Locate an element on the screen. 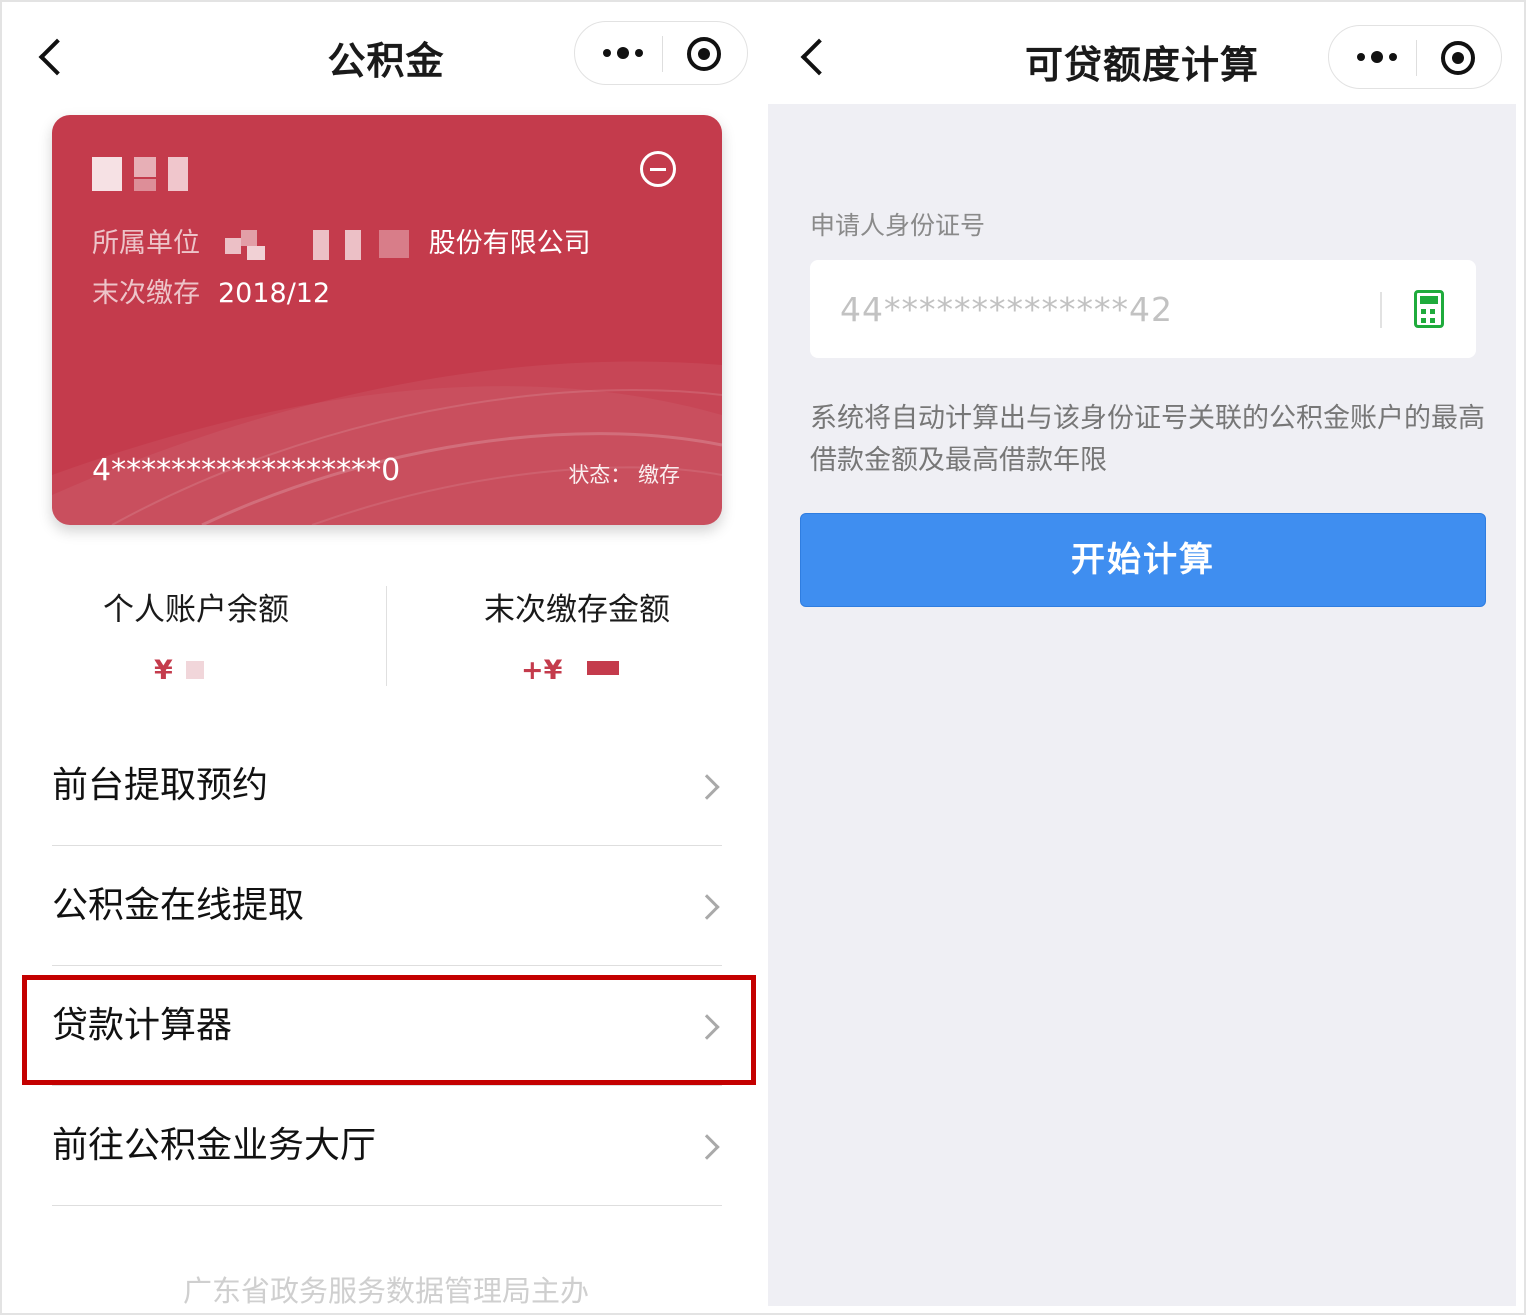 The height and width of the screenshot is (1315, 1526). last-amount-label: 末次缴存金额 is located at coordinates (577, 610).